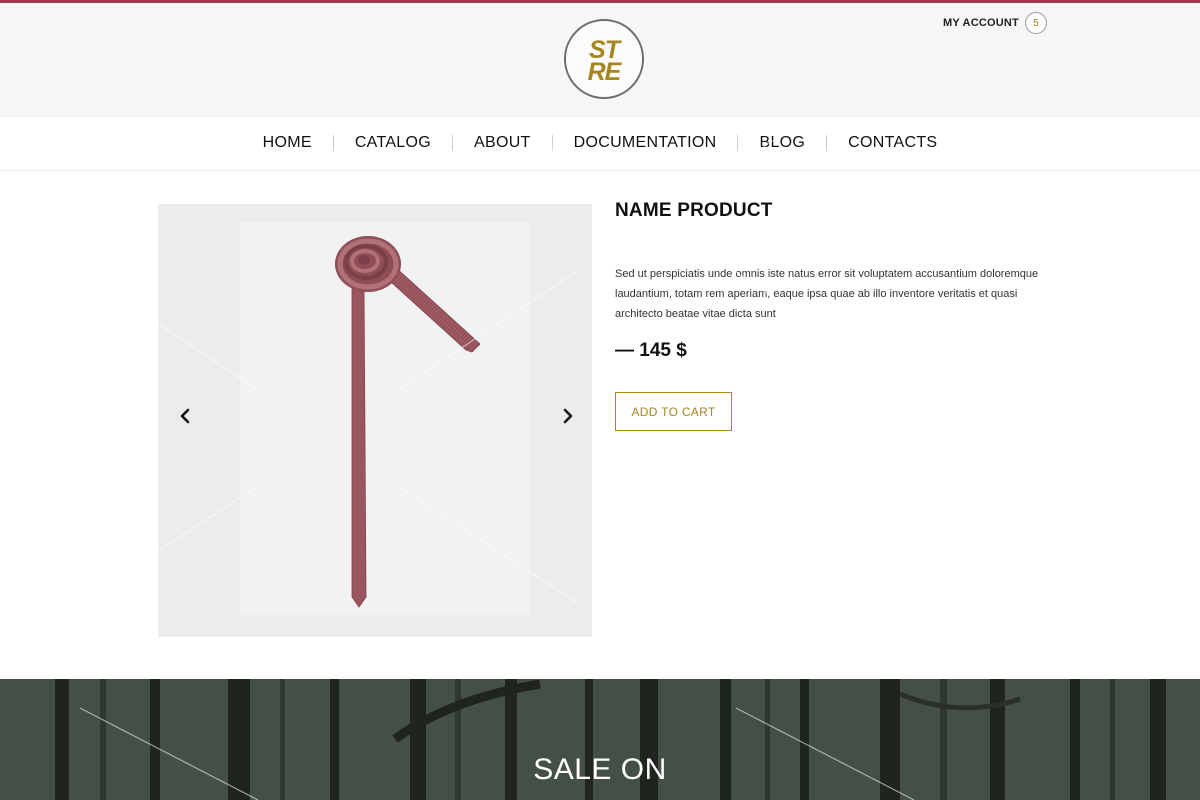  What do you see at coordinates (502, 143) in the screenshot?
I see `nav-item-about: ABOUT` at bounding box center [502, 143].